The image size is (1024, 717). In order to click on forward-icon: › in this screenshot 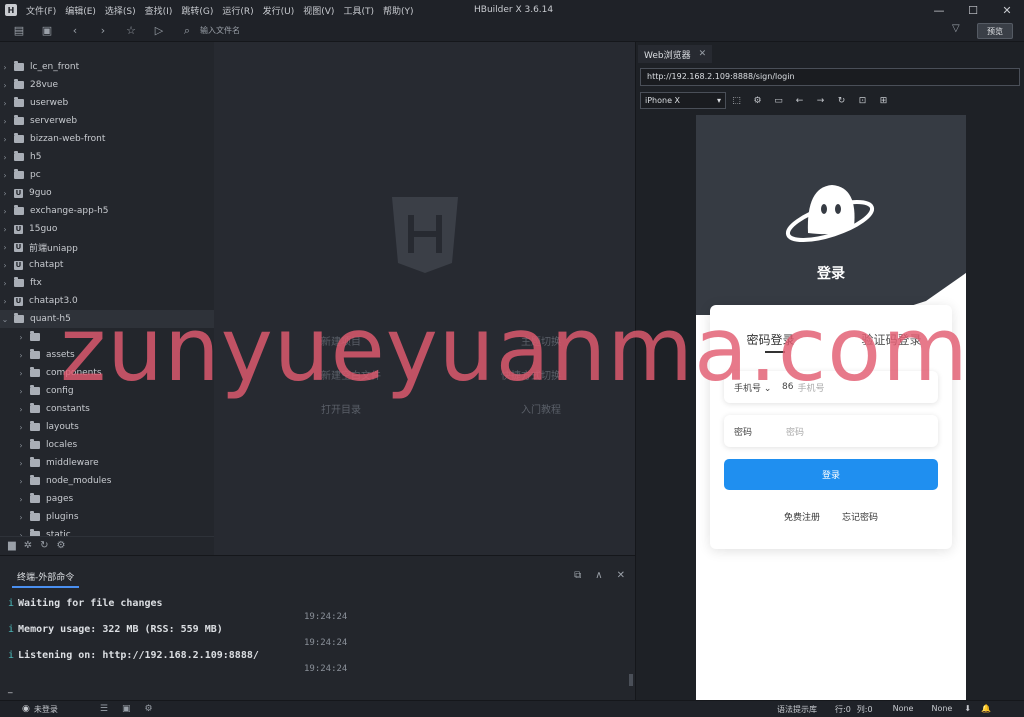, I will do `click(103, 31)`.